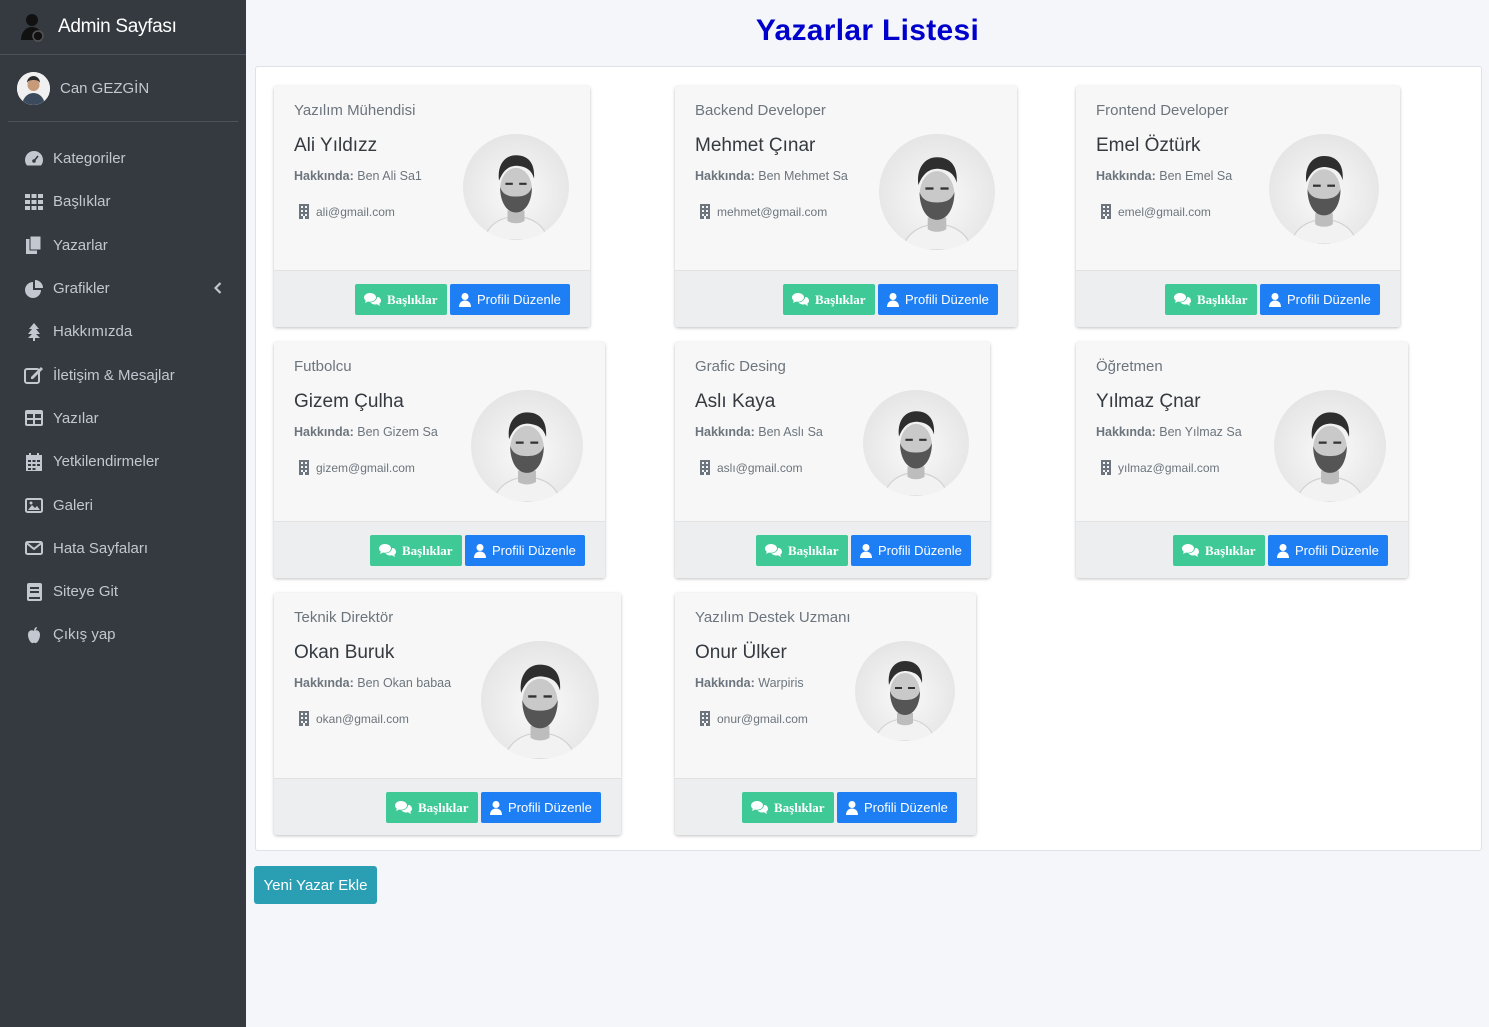  I want to click on writer-role: Grafic Desing, so click(740, 366).